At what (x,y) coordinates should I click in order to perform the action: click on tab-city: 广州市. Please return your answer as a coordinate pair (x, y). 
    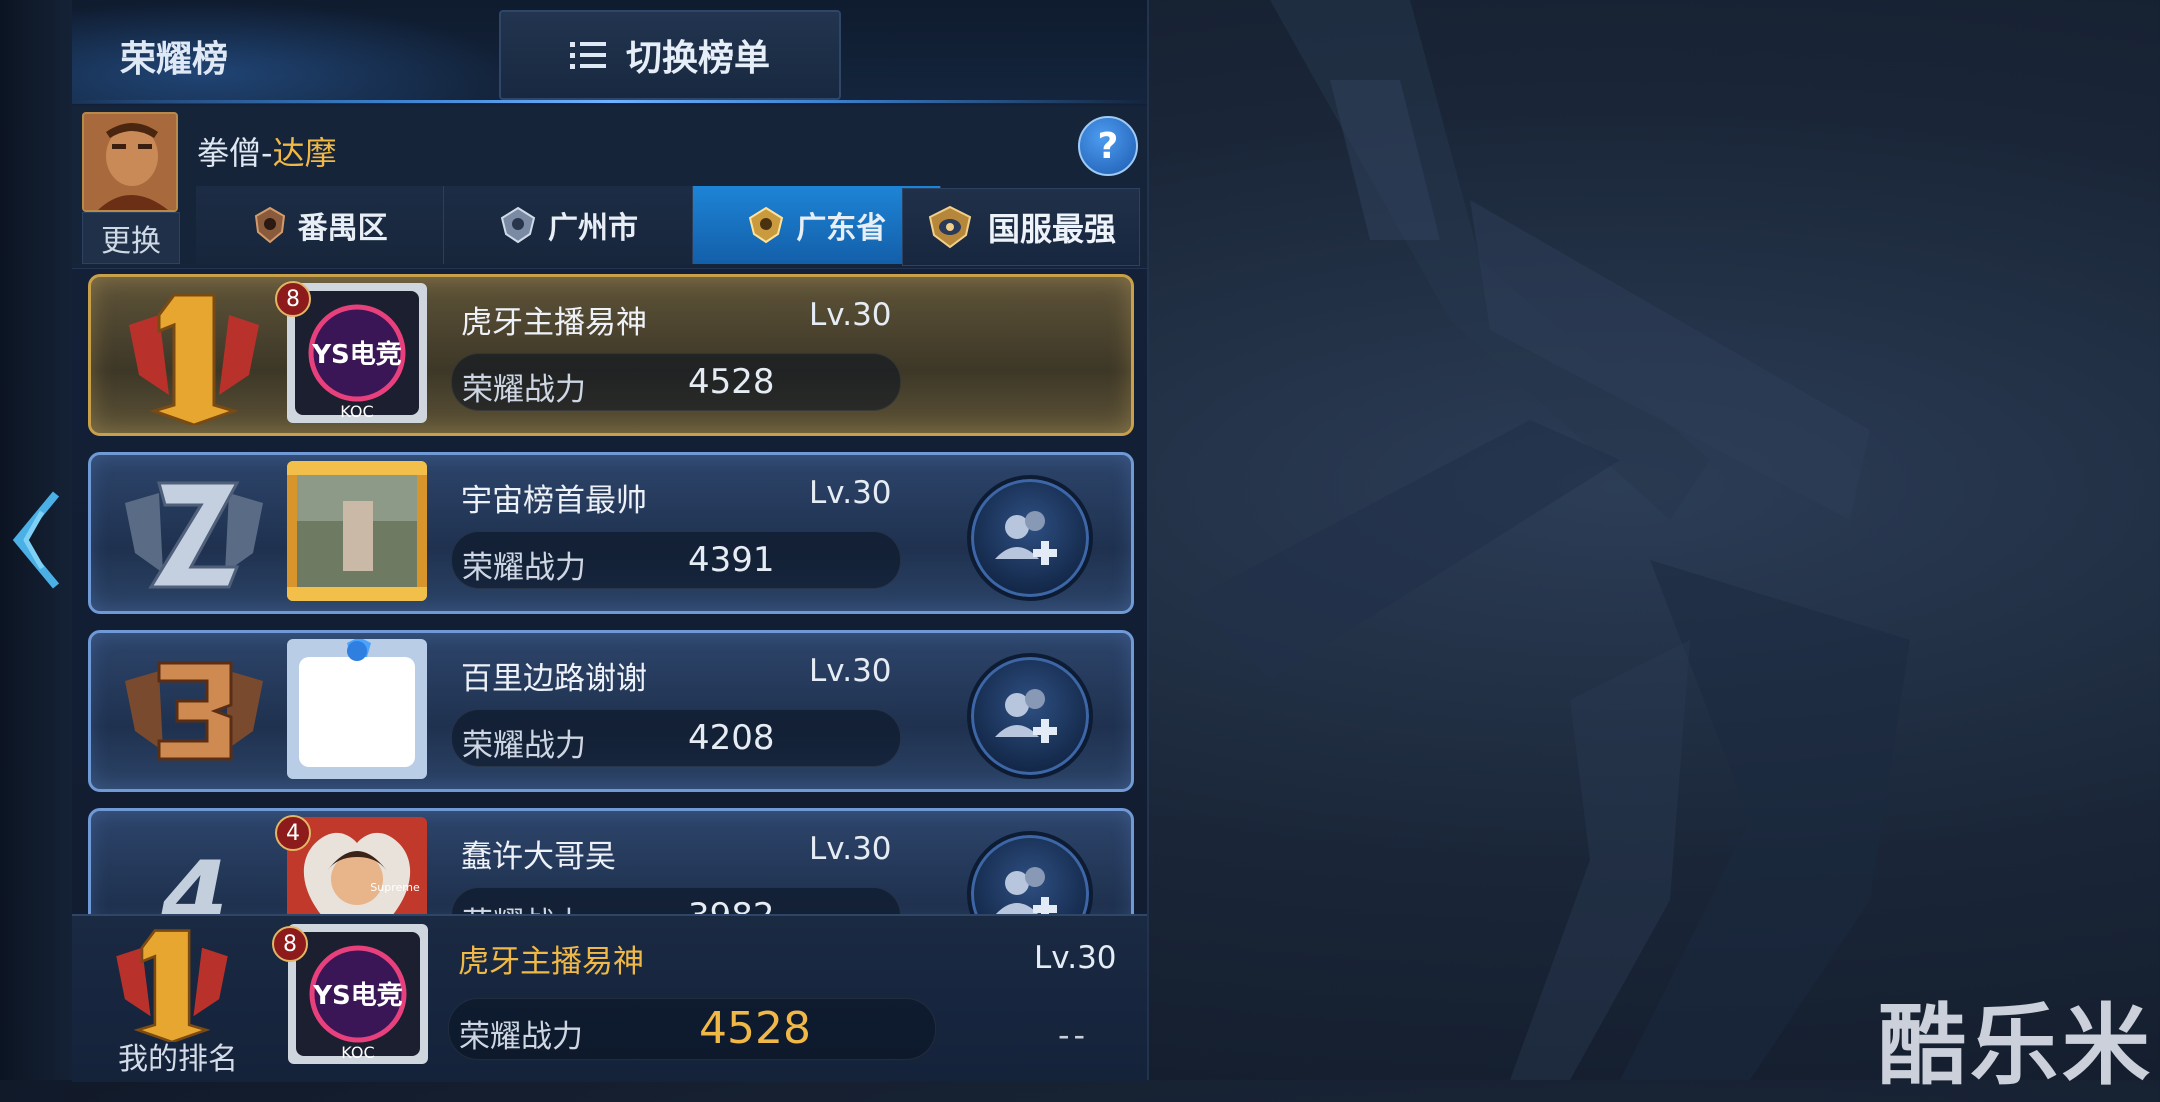
    Looking at the image, I should click on (568, 225).